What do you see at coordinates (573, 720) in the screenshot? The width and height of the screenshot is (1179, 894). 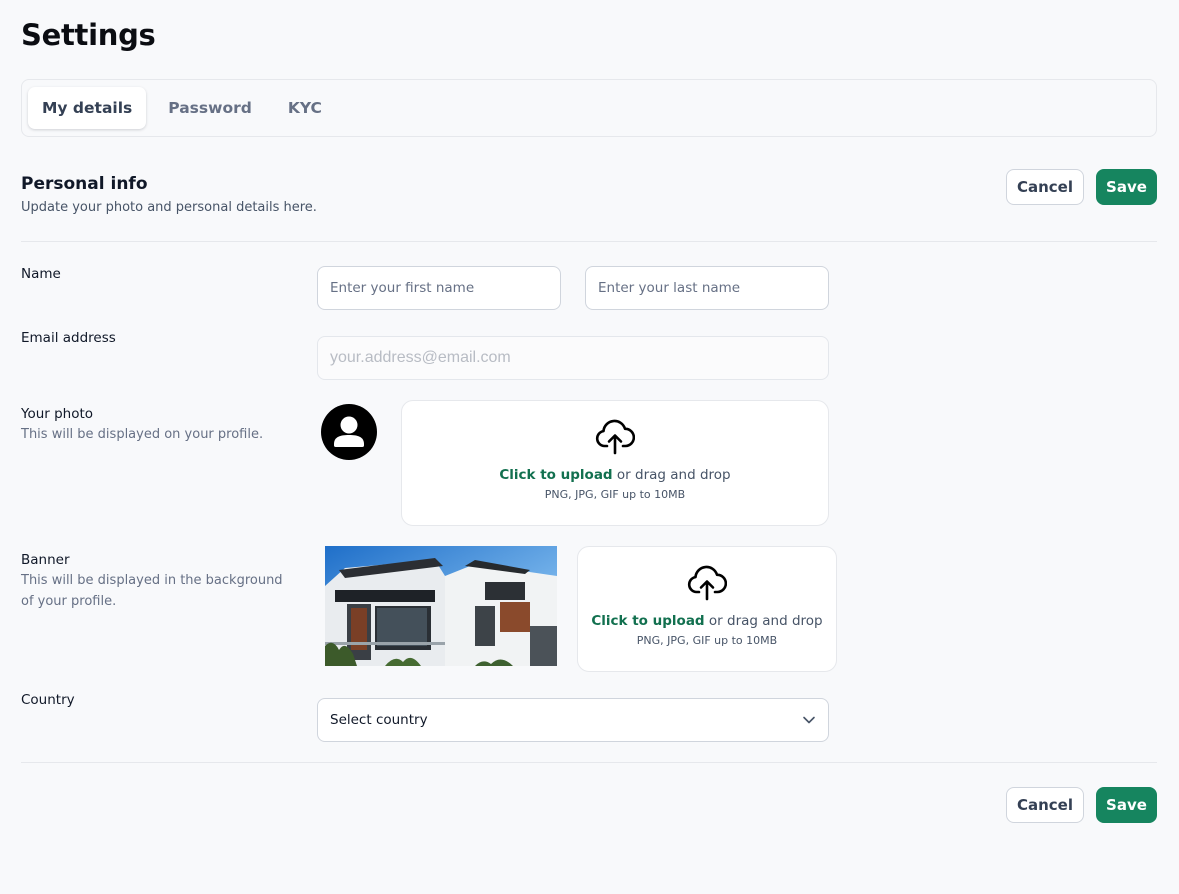 I see `country-select: Select country` at bounding box center [573, 720].